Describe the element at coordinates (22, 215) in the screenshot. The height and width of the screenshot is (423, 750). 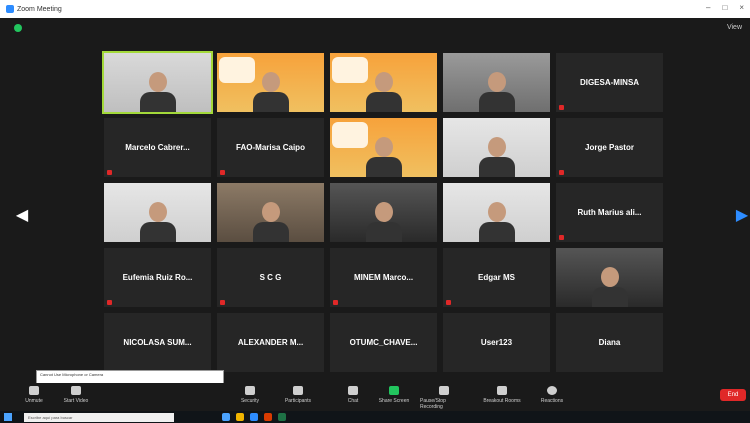
I see `previous-page-button: ◀` at that location.